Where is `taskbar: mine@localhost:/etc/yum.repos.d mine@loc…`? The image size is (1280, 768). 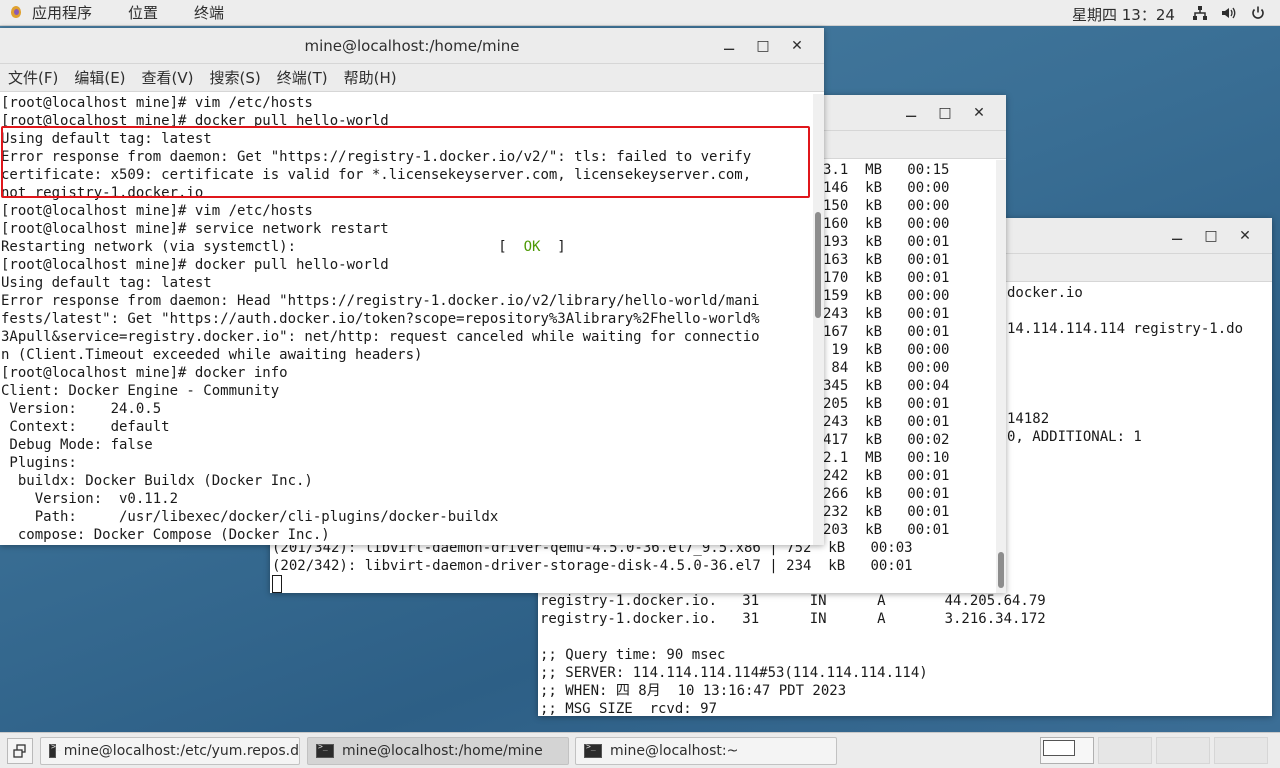
taskbar: mine@localhost:/etc/yum.repos.d mine@loc… is located at coordinates (640, 750).